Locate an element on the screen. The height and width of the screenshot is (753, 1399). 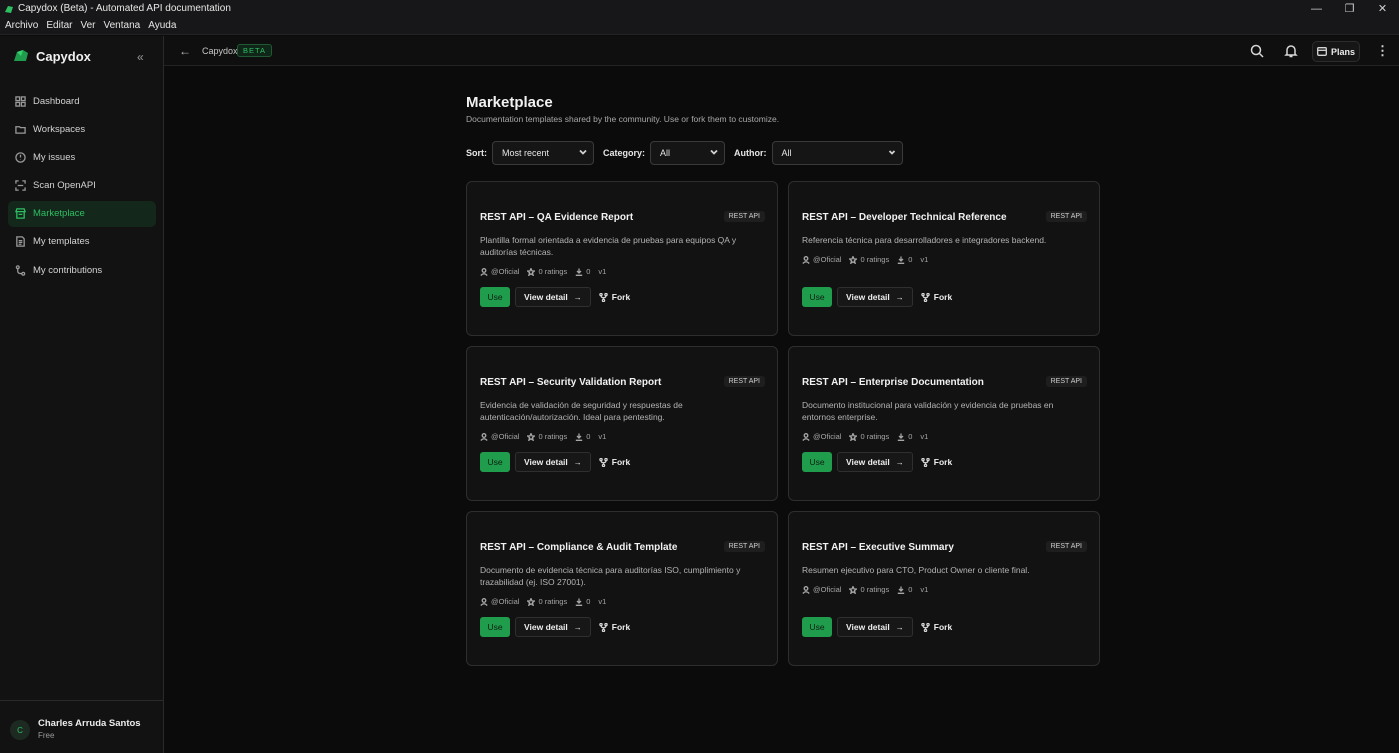
chevron-down-icon is located at coordinates (714, 152).